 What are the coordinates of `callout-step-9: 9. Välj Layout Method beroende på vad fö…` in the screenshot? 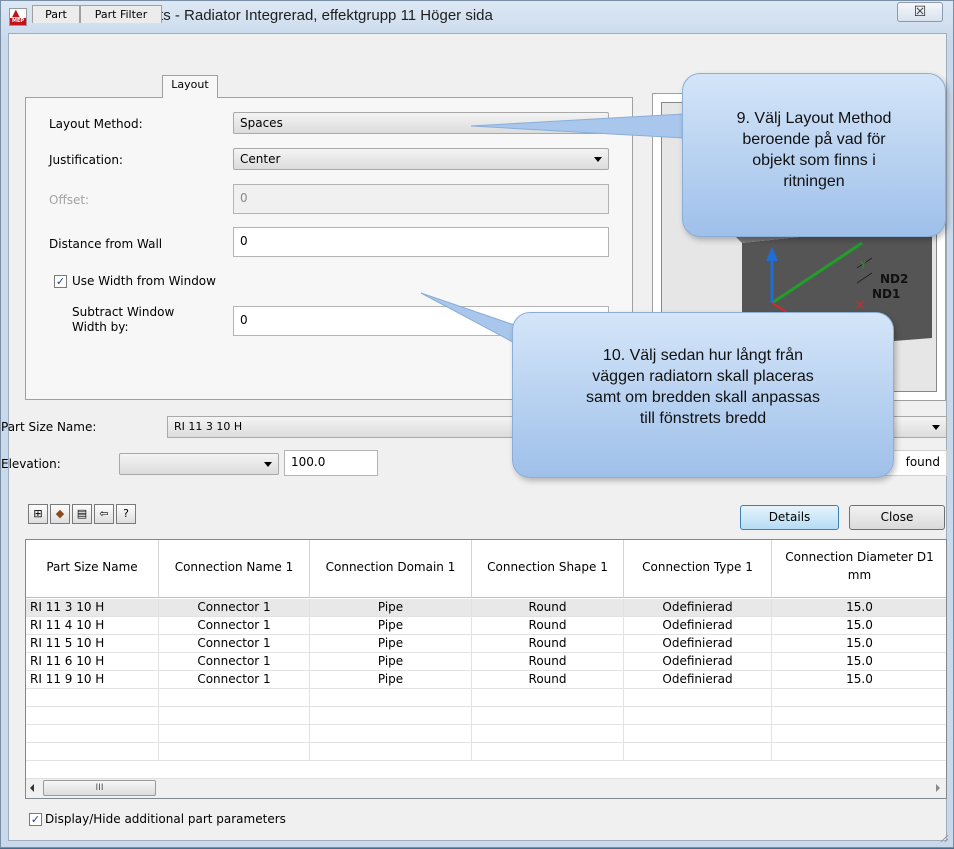 It's located at (814, 155).